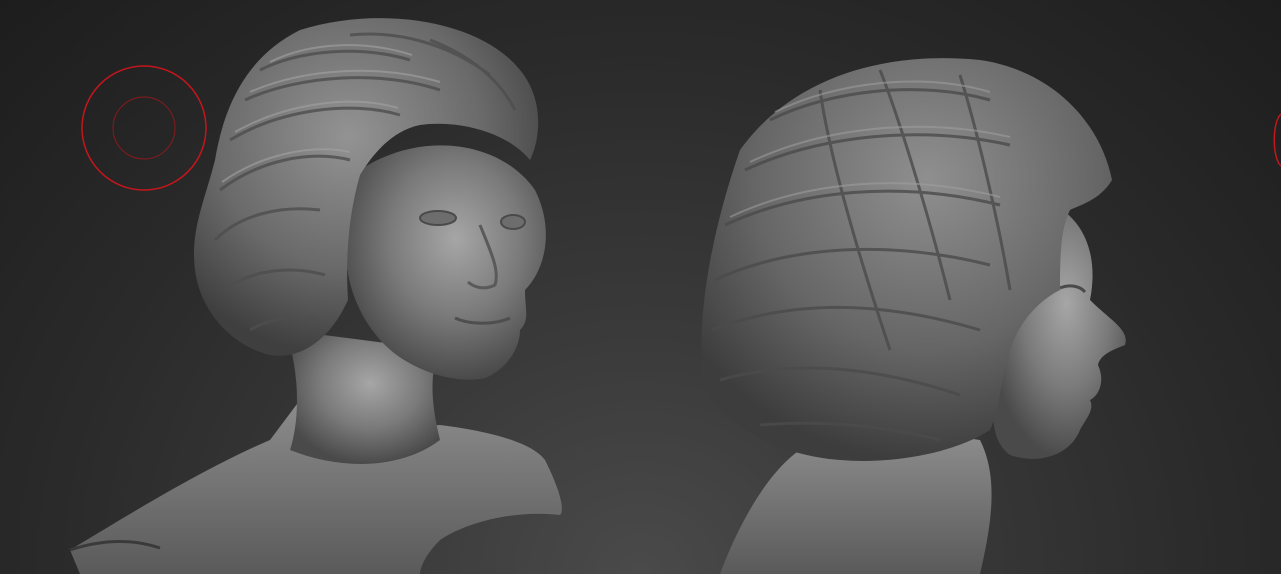 The width and height of the screenshot is (1281, 574). What do you see at coordinates (513, 222) in the screenshot?
I see `eye-right` at bounding box center [513, 222].